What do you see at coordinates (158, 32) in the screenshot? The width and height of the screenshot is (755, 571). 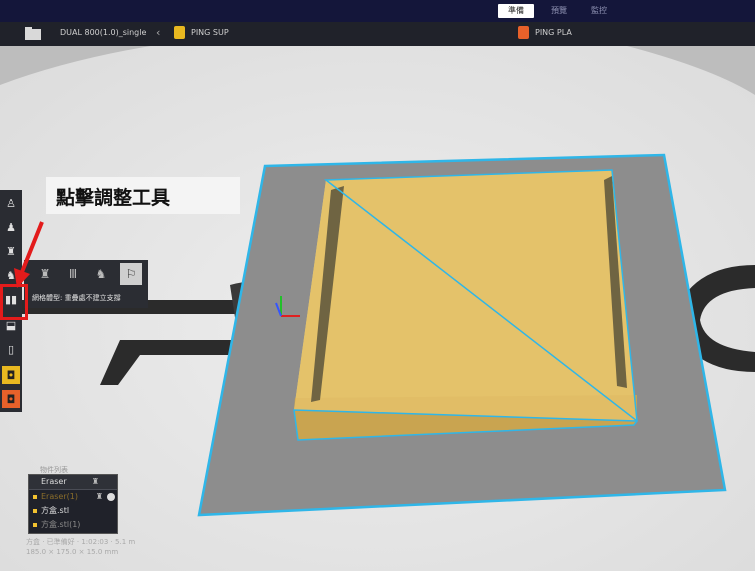 I see `chevron-left-icon: ‹` at bounding box center [158, 32].